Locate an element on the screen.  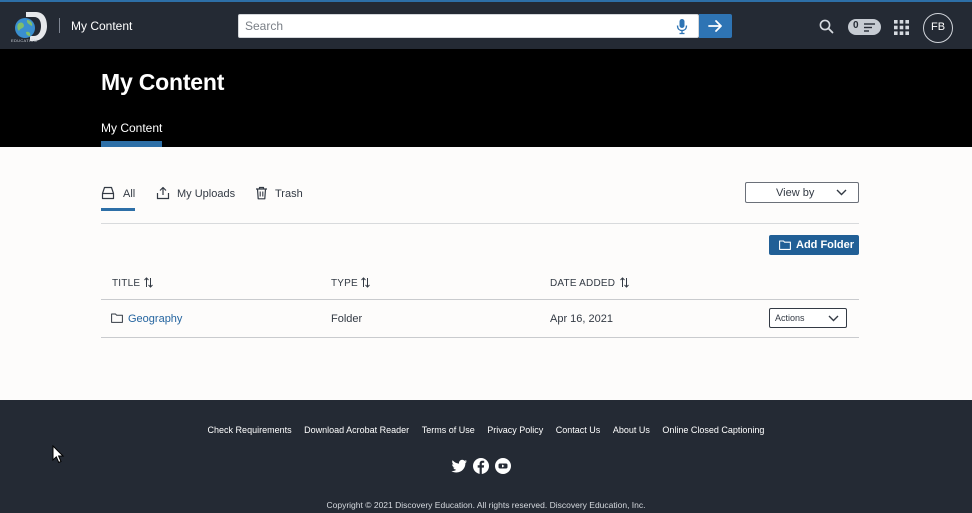
footer-link-privacy: Privacy Policy is located at coordinates (515, 430).